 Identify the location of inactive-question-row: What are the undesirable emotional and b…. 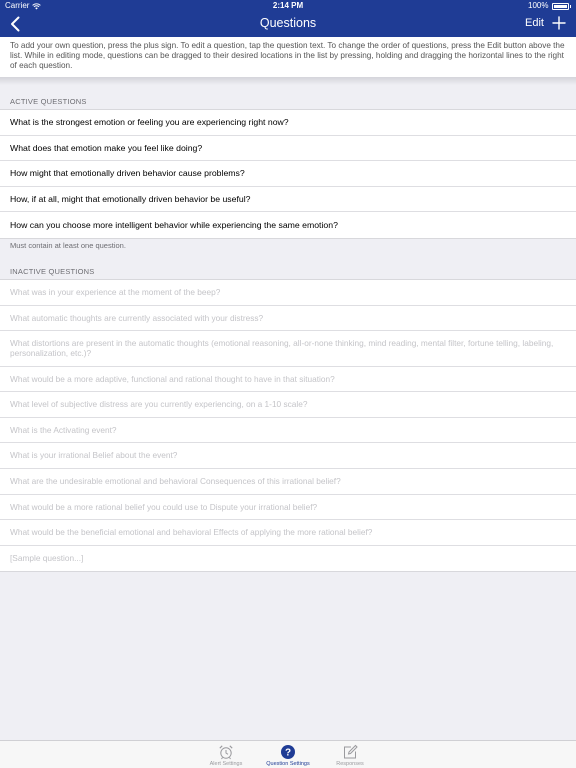
(288, 482).